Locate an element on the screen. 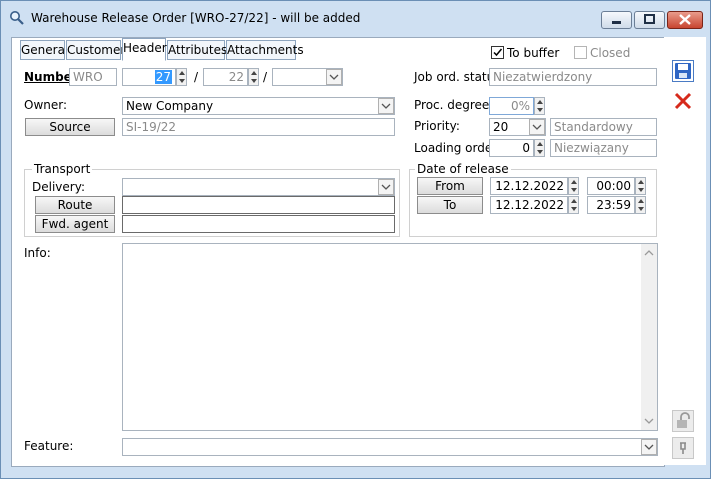 The image size is (711, 479). feature-select is located at coordinates (390, 447).